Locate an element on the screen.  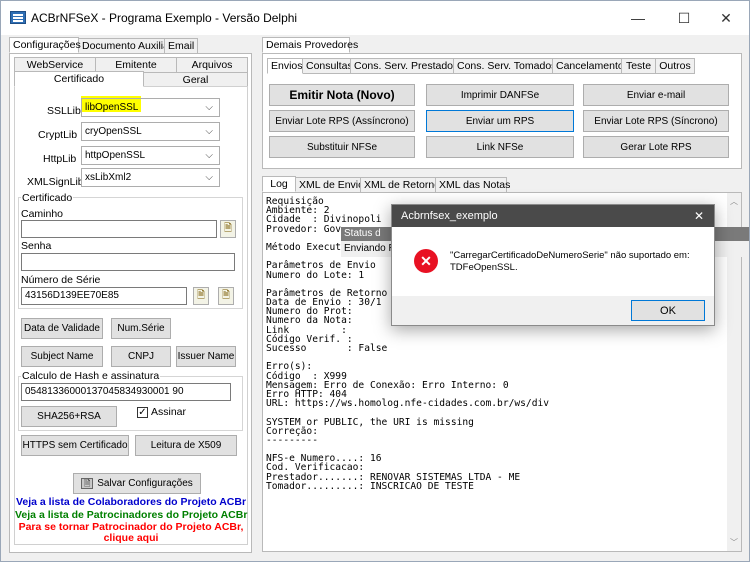
enviar-lote-assincrono-button: Enviar Lote RPS (Assíncrono) is located at coordinates (342, 121).